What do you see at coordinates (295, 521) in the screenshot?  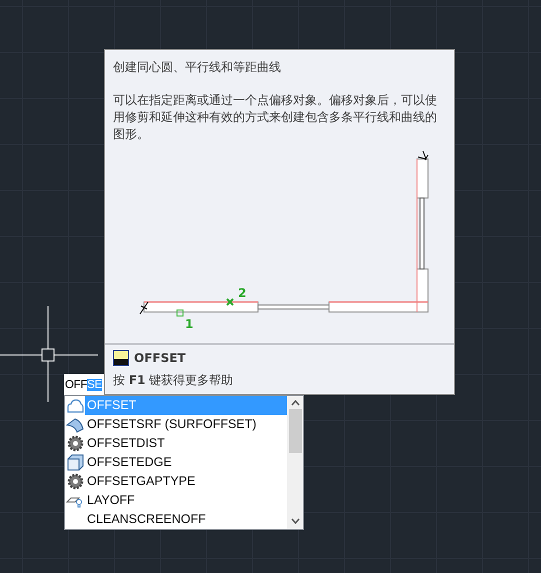 I see `chevron-down-icon` at bounding box center [295, 521].